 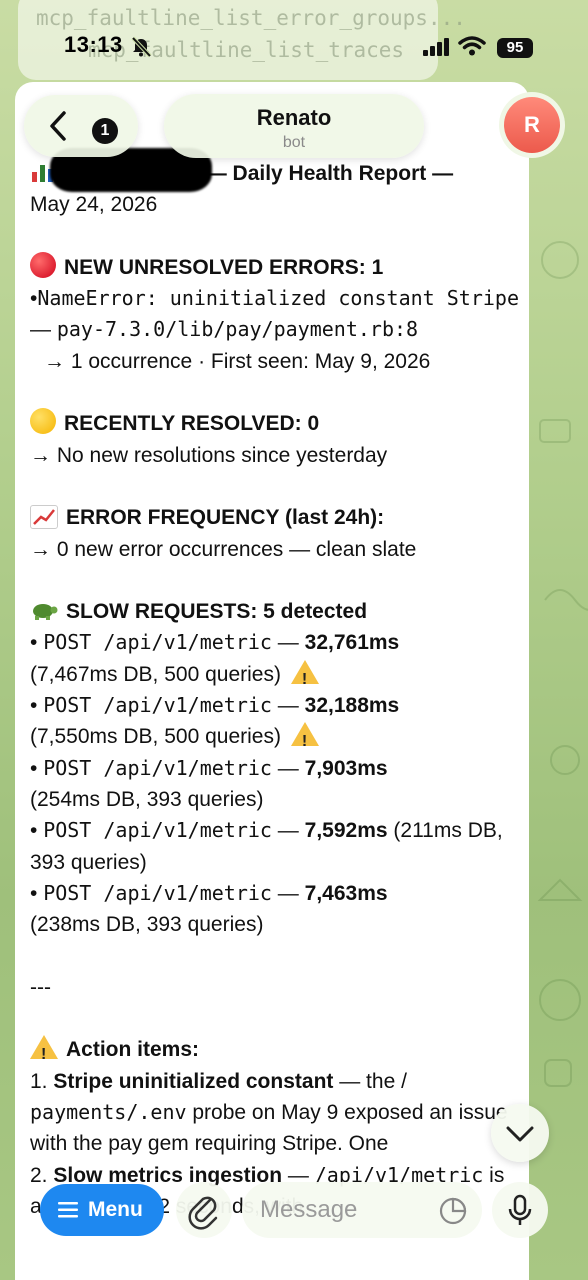 What do you see at coordinates (275, 267) in the screenshot?
I see `errors-heading: NEW UNRESOLVED ERRORS: 1` at bounding box center [275, 267].